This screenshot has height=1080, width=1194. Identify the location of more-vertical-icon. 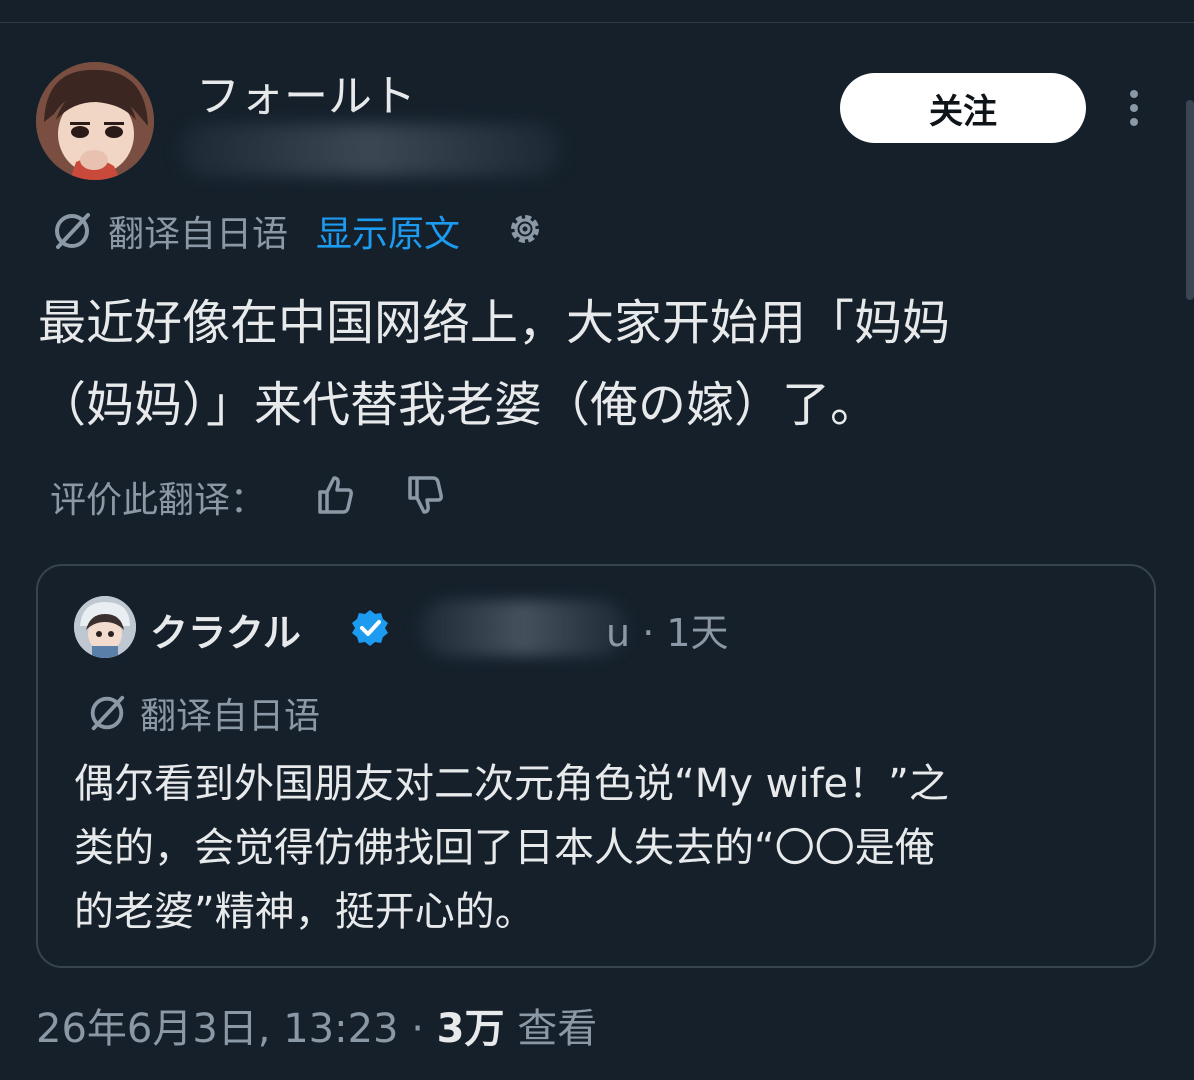
(1134, 108).